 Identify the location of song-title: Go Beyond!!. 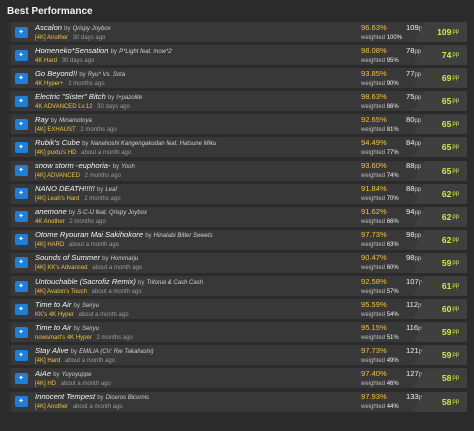
(56, 73).